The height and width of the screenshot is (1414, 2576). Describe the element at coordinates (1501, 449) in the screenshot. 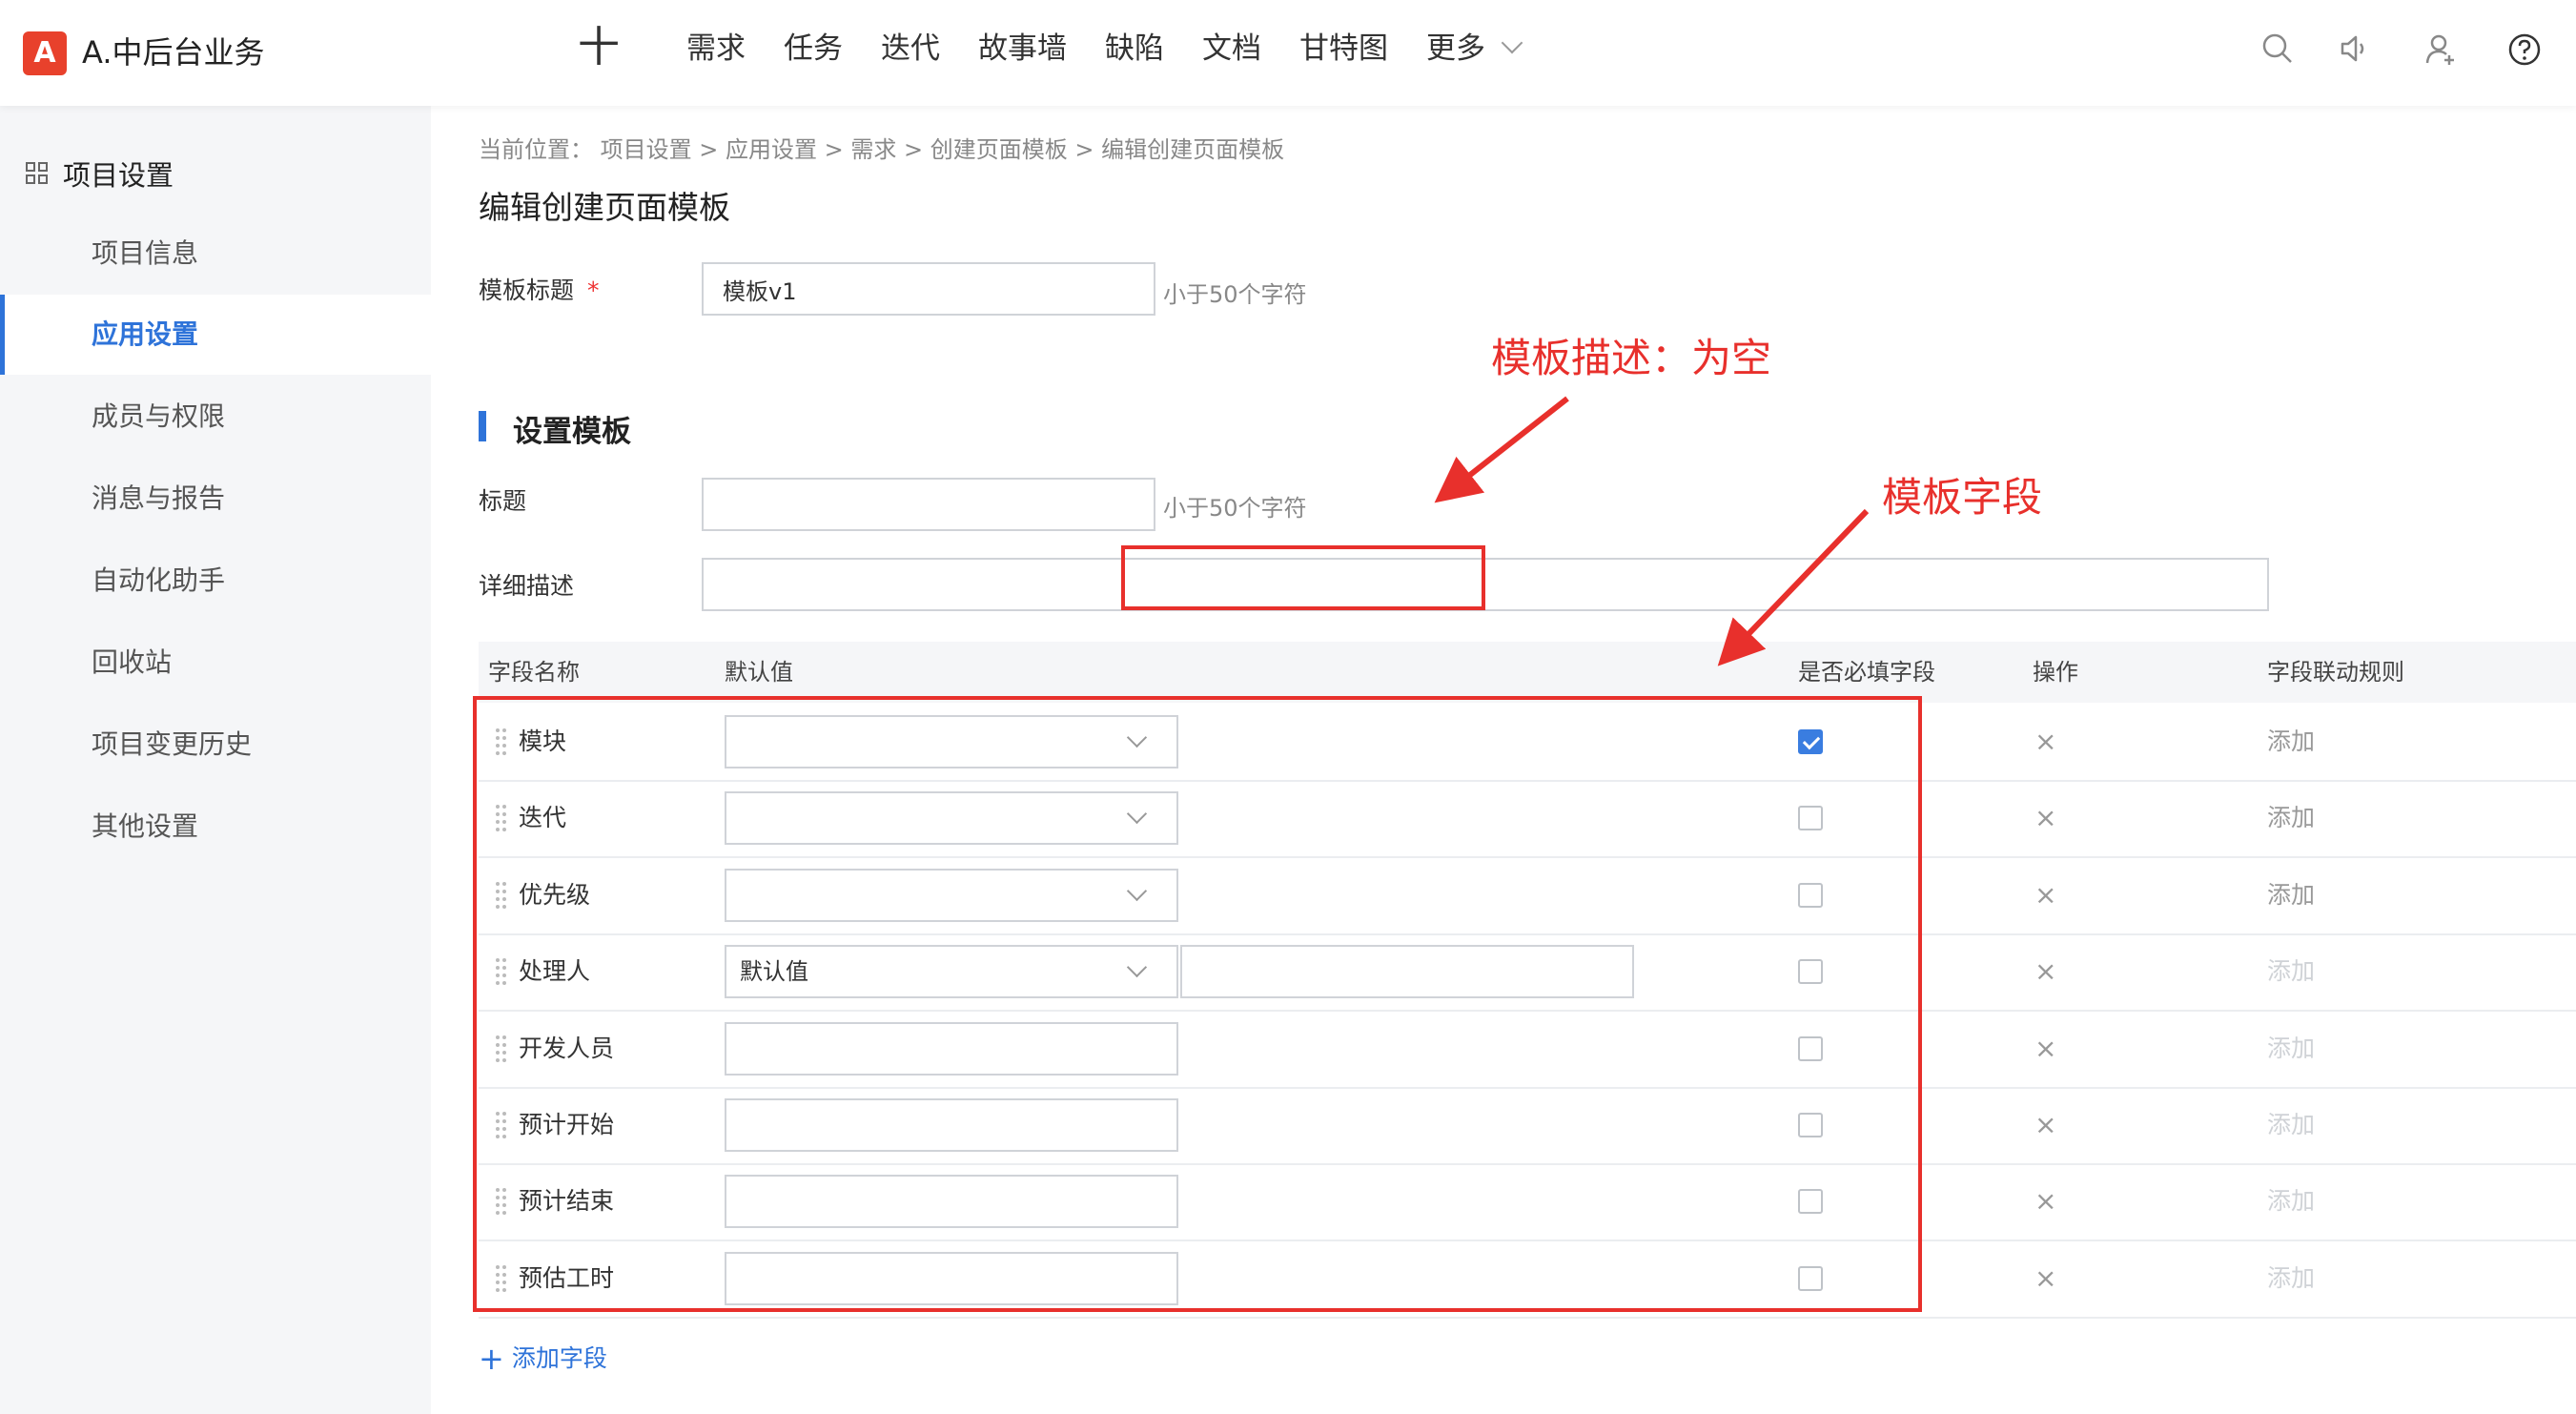

I see `arrow-desc` at that location.